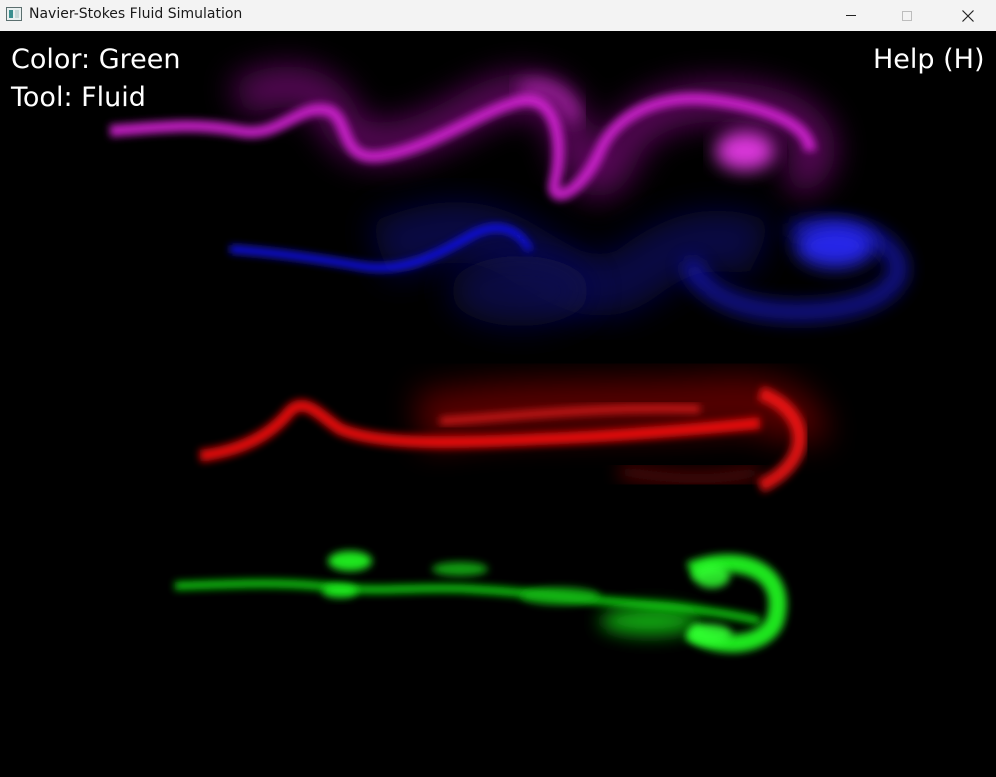  What do you see at coordinates (513, 433) in the screenshot?
I see `red-stream` at bounding box center [513, 433].